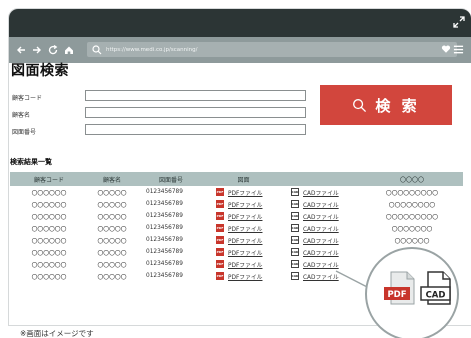 The width and height of the screenshot is (471, 338). I want to click on search-button: 検 索, so click(386, 105).